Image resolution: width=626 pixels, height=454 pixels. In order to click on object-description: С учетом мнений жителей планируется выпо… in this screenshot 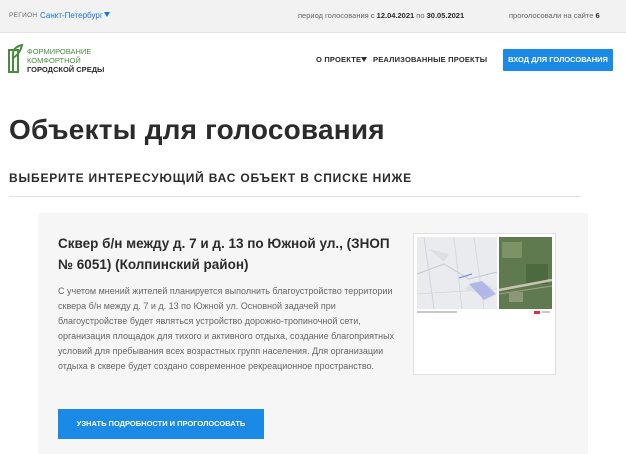, I will do `click(226, 328)`.